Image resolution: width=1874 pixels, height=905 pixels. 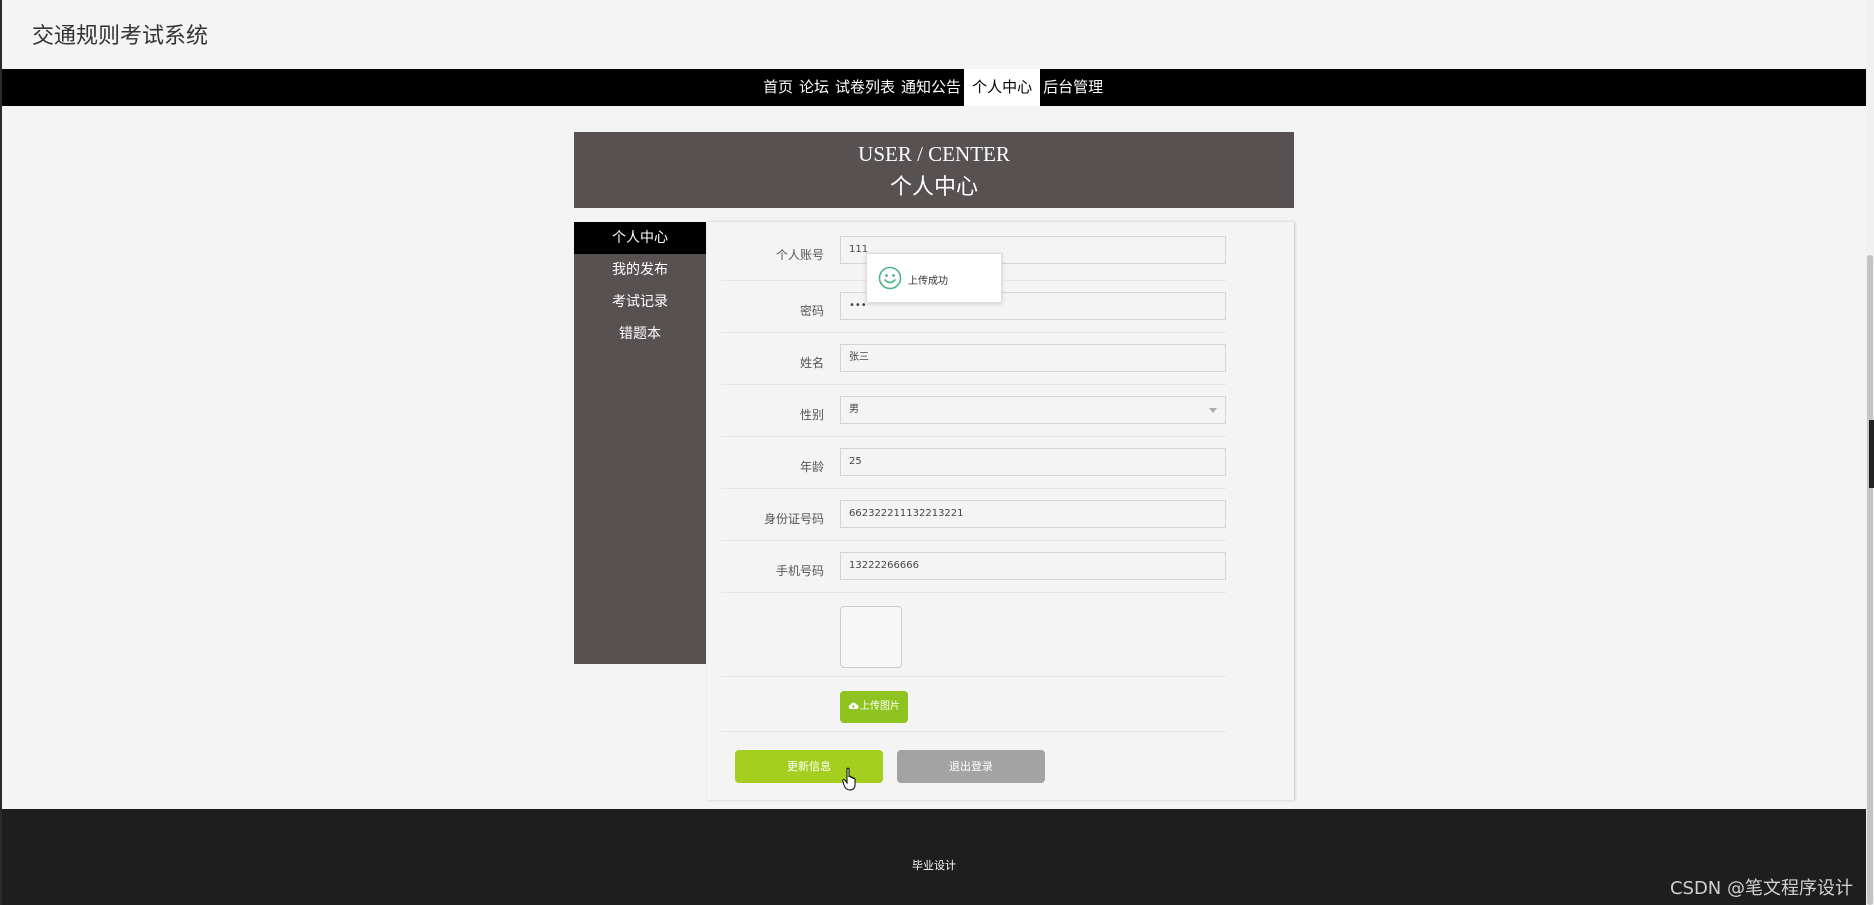 What do you see at coordinates (640, 302) in the screenshot?
I see `sidebar-item-exam-records: 考试记录` at bounding box center [640, 302].